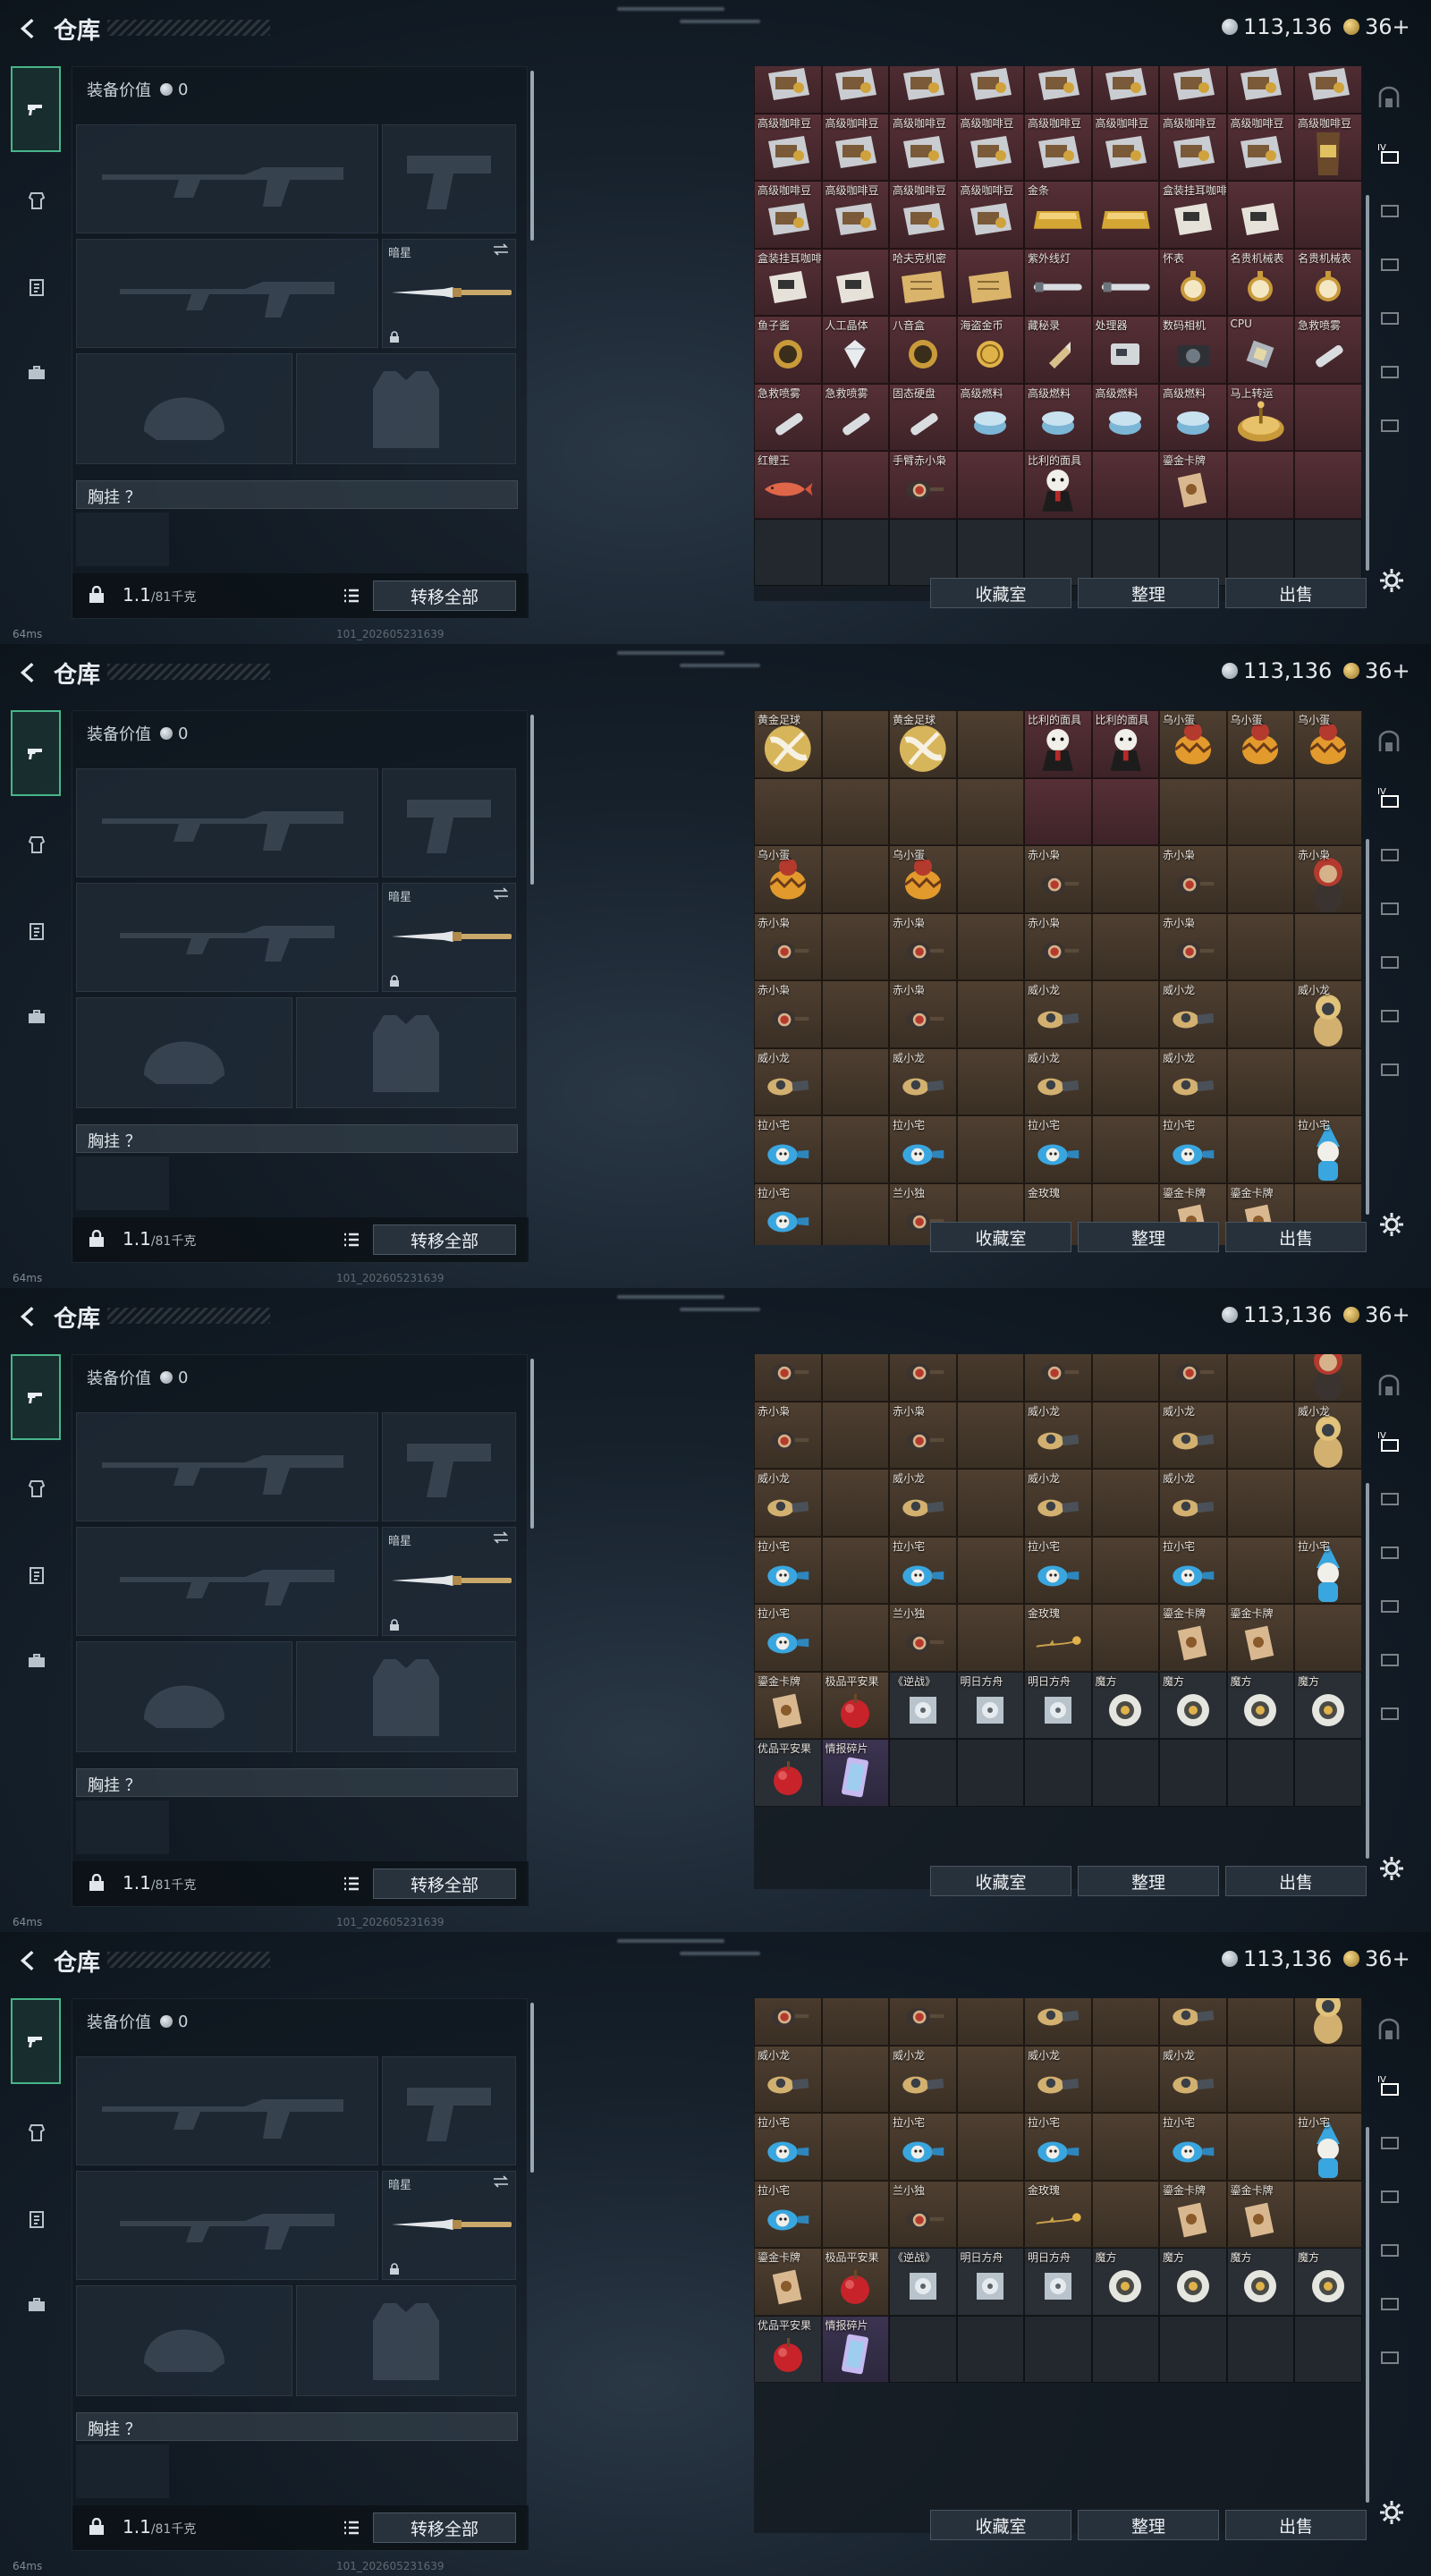 Image resolution: width=1431 pixels, height=2576 pixels. I want to click on item-cell: 手臂赤小枭, so click(923, 485).